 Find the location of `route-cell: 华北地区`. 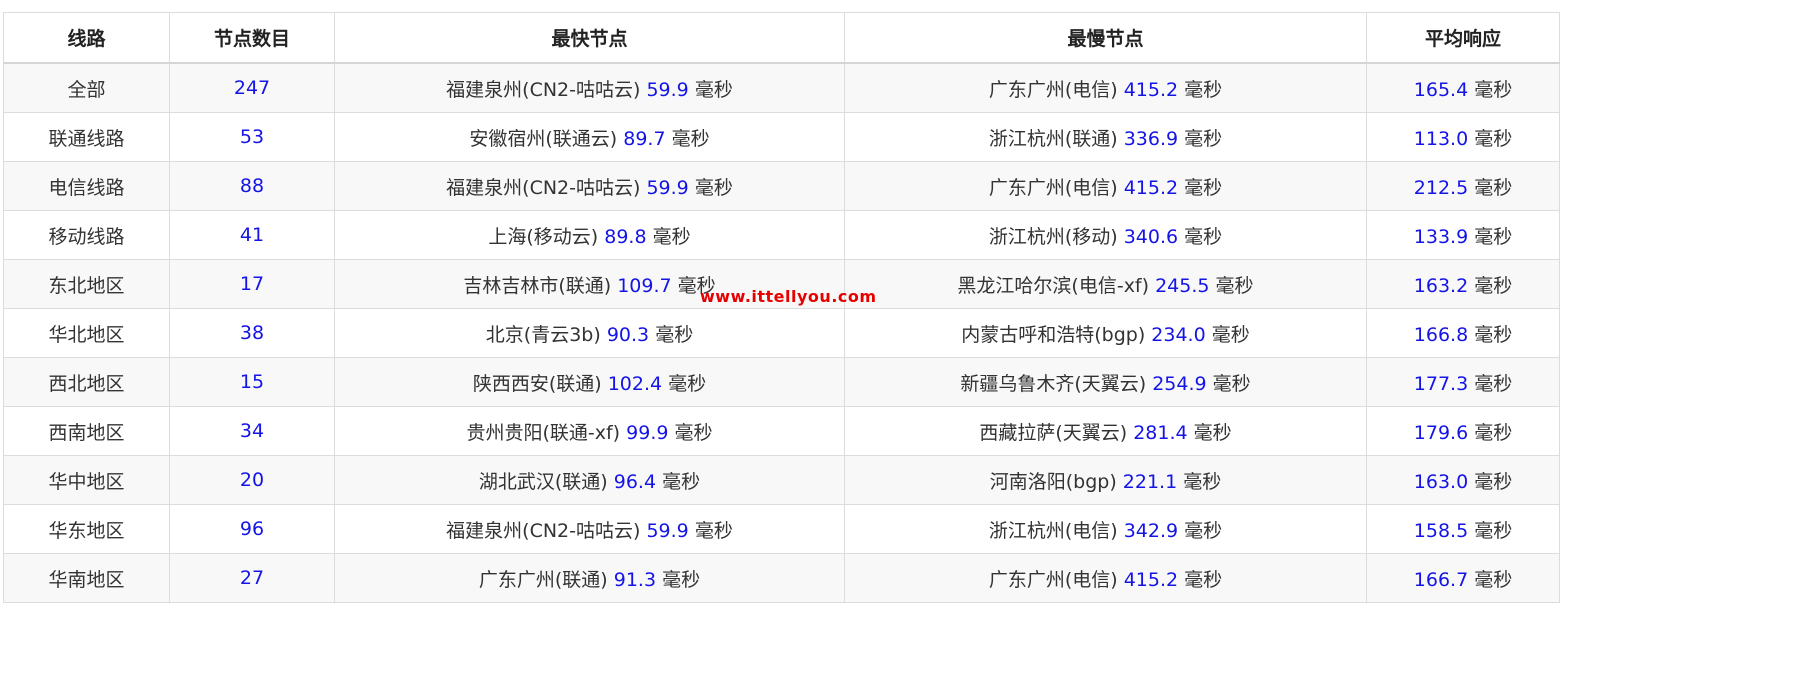

route-cell: 华北地区 is located at coordinates (86, 333).